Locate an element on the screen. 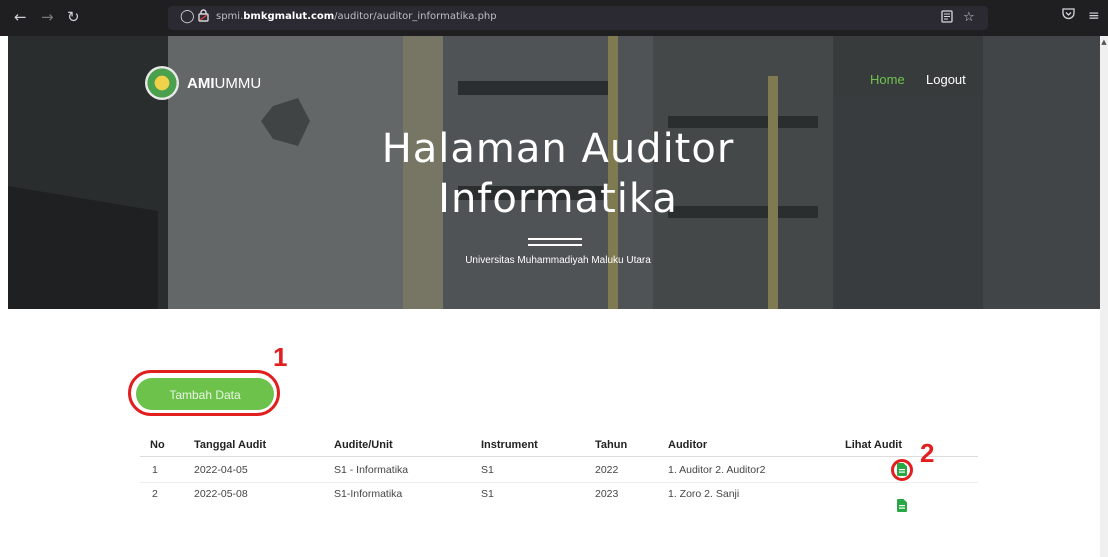  shield-icon: ◯ is located at coordinates (187, 16).